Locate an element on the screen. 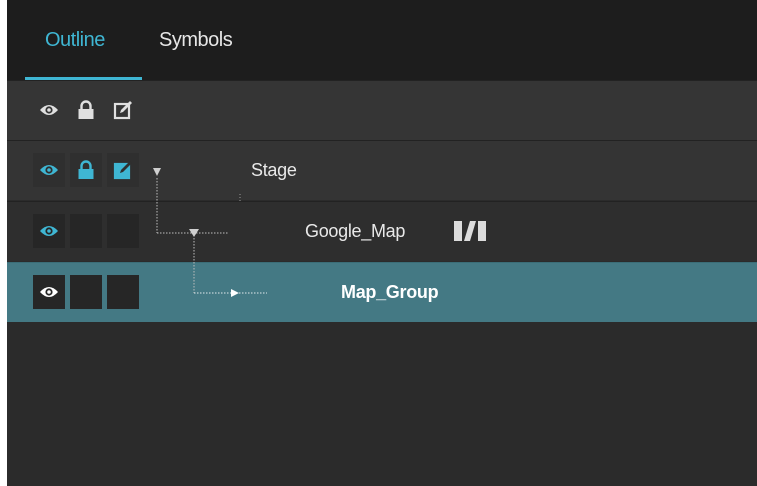 The width and height of the screenshot is (757, 486). stage-lock-toggle is located at coordinates (86, 170).